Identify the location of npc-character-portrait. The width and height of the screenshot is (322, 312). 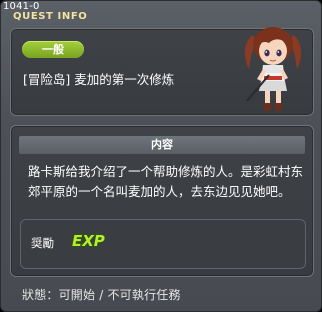
(273, 69).